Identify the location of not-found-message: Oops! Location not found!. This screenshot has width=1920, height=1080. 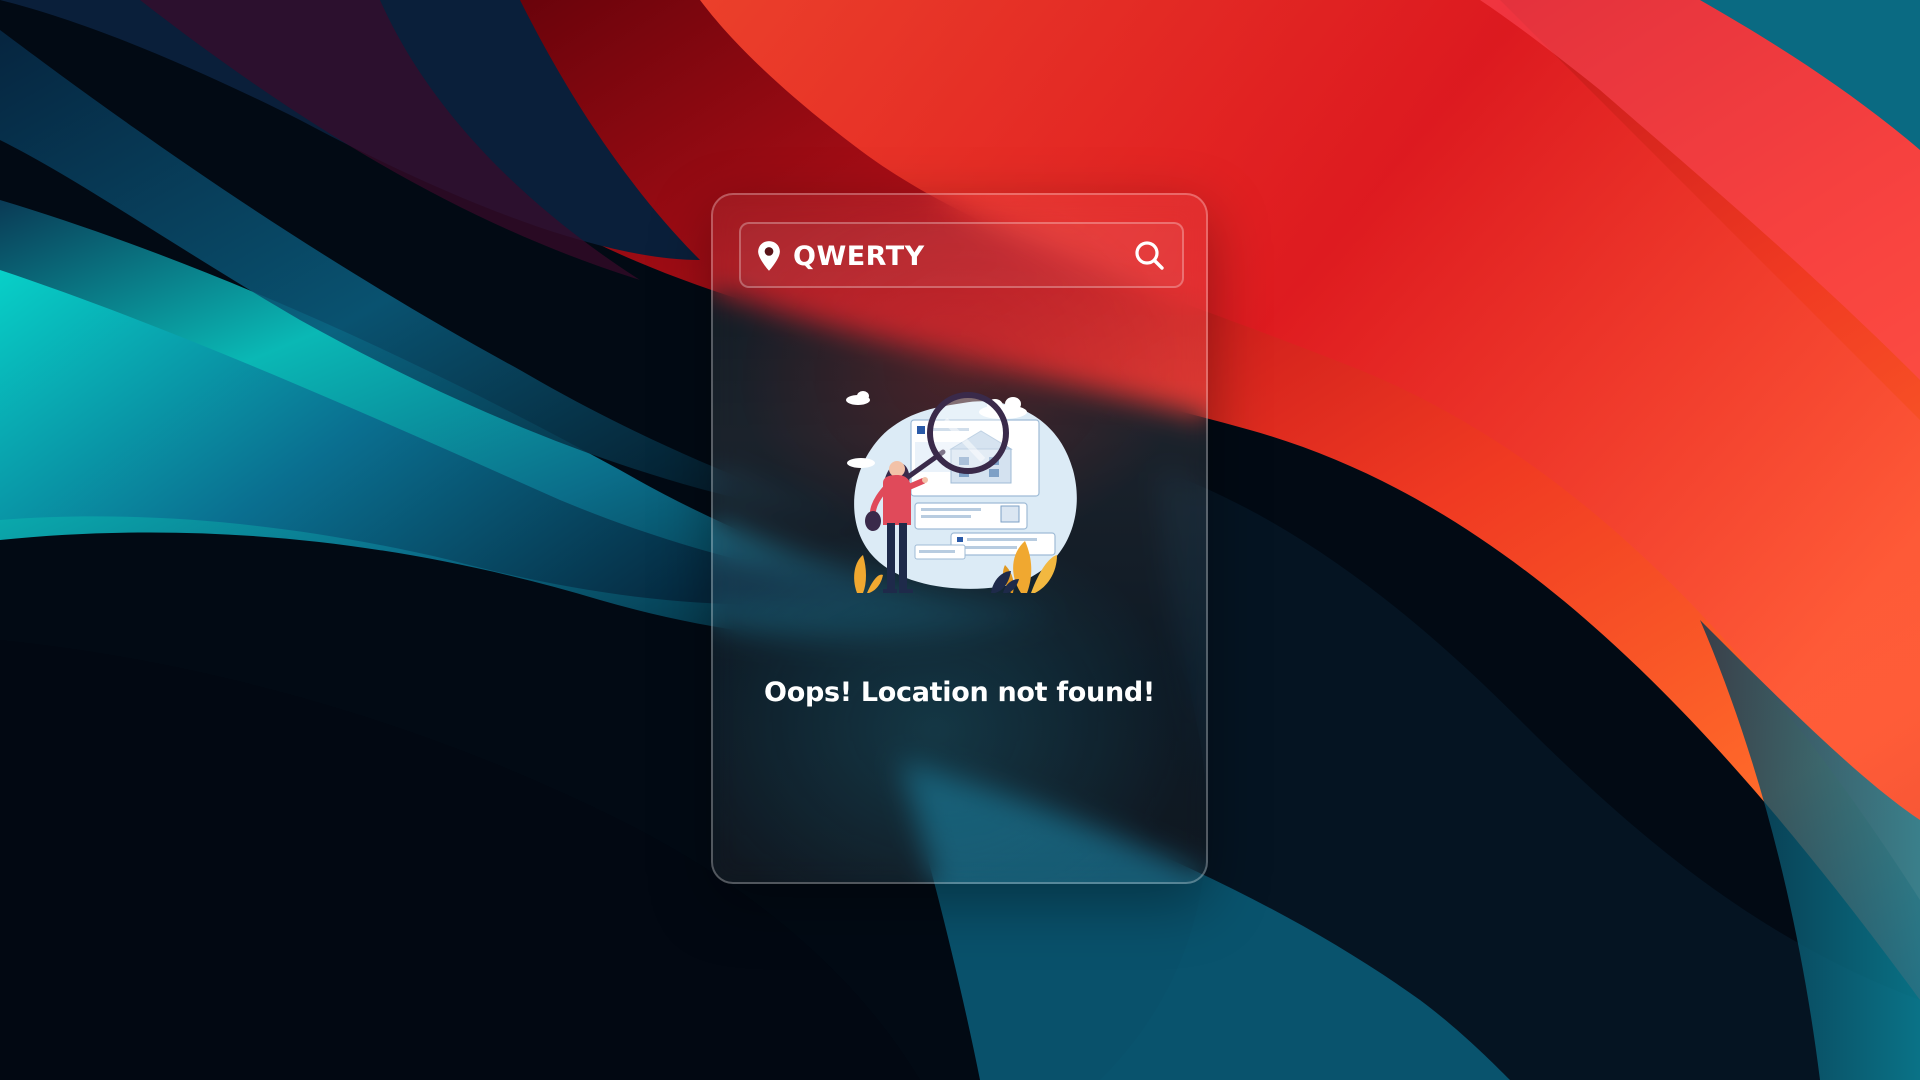
(959, 692).